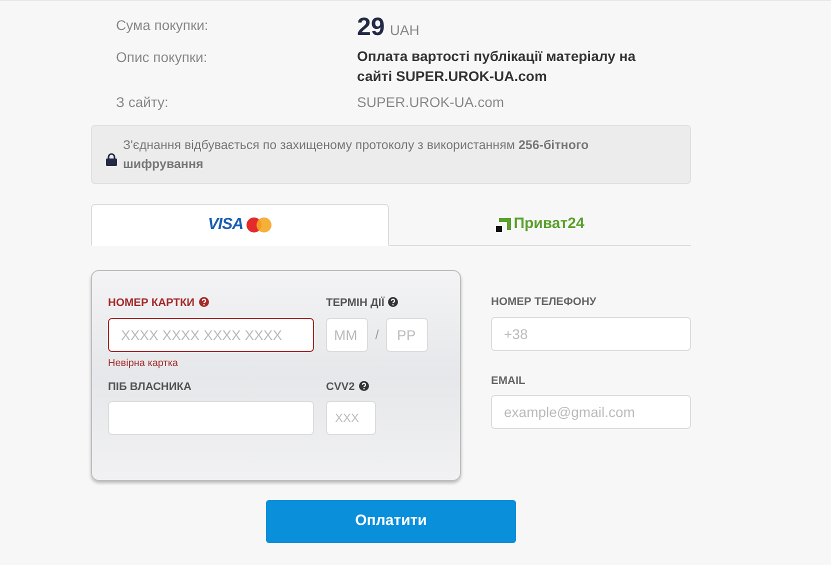  Describe the element at coordinates (391, 521) in the screenshot. I see `pay-button: Оплатити` at that location.